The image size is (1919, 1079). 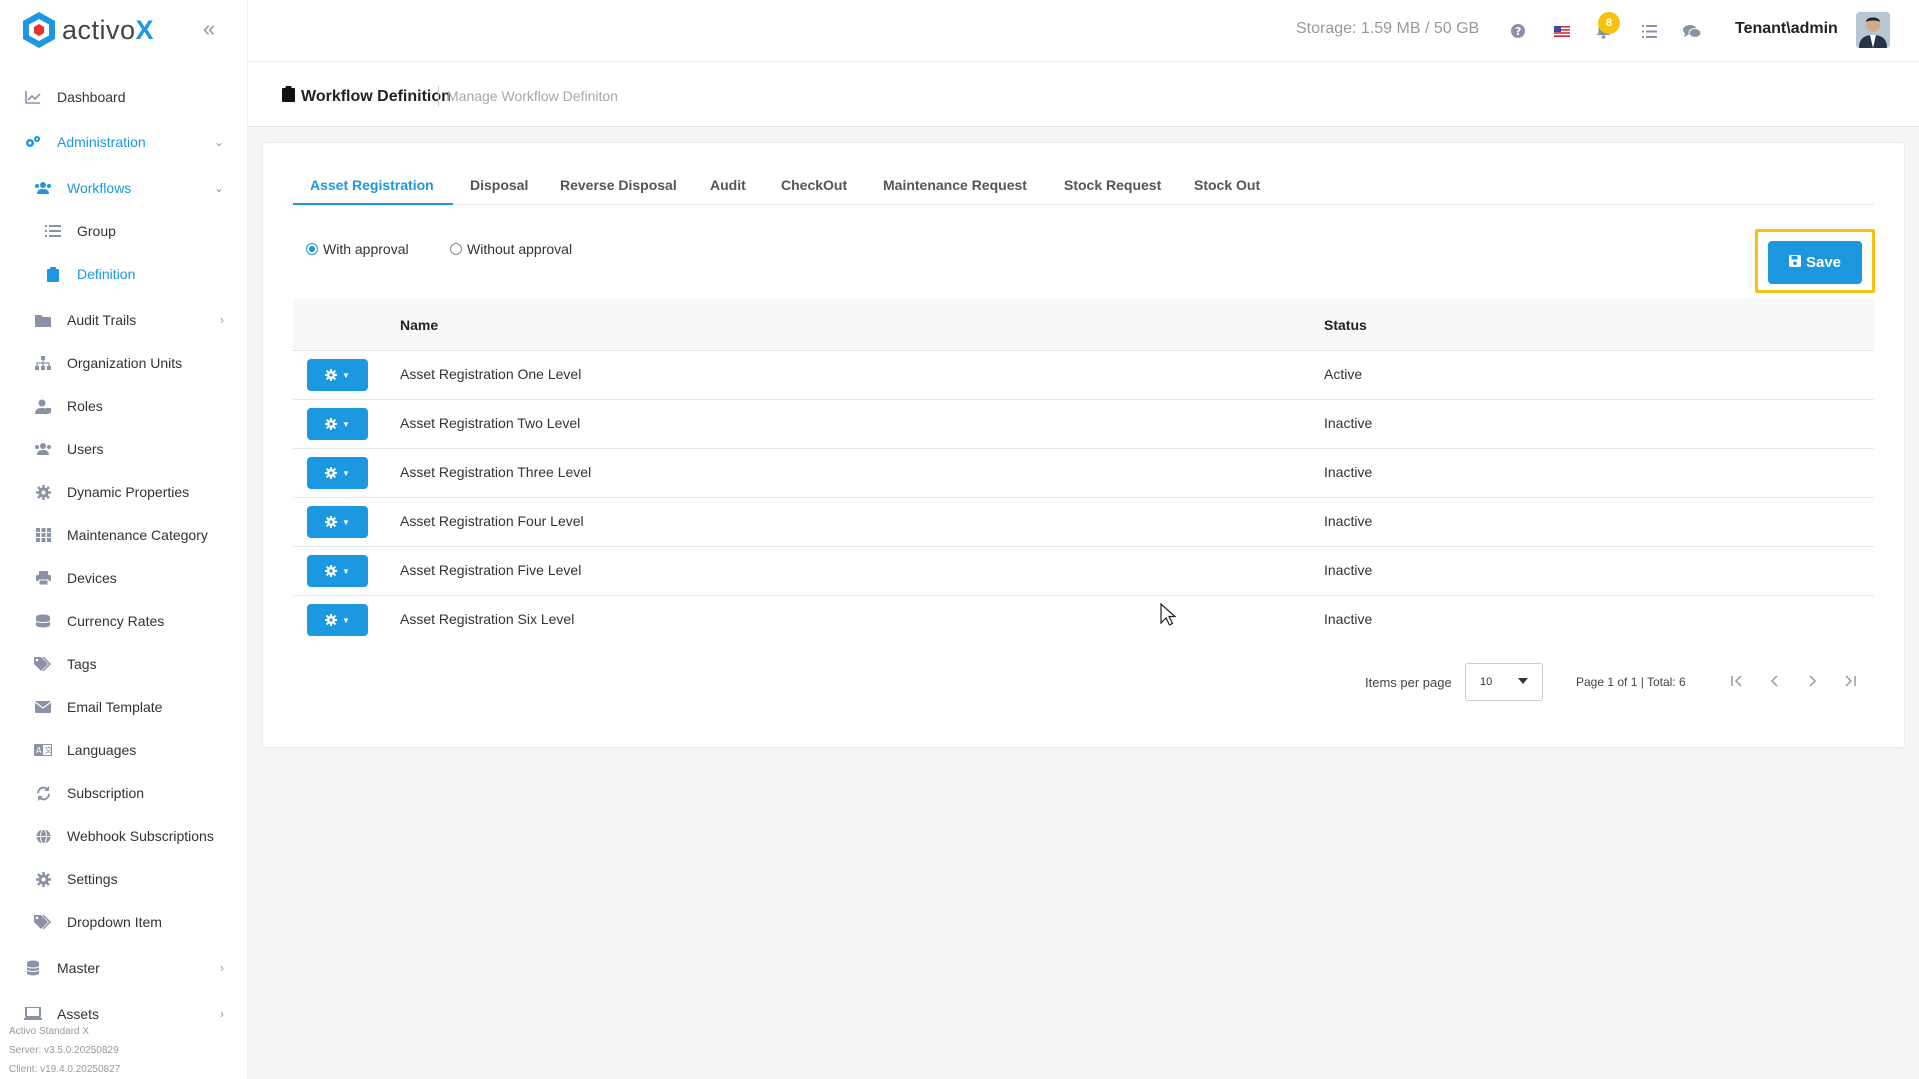 I want to click on tab-stock-request: Stock Request, so click(x=1112, y=187).